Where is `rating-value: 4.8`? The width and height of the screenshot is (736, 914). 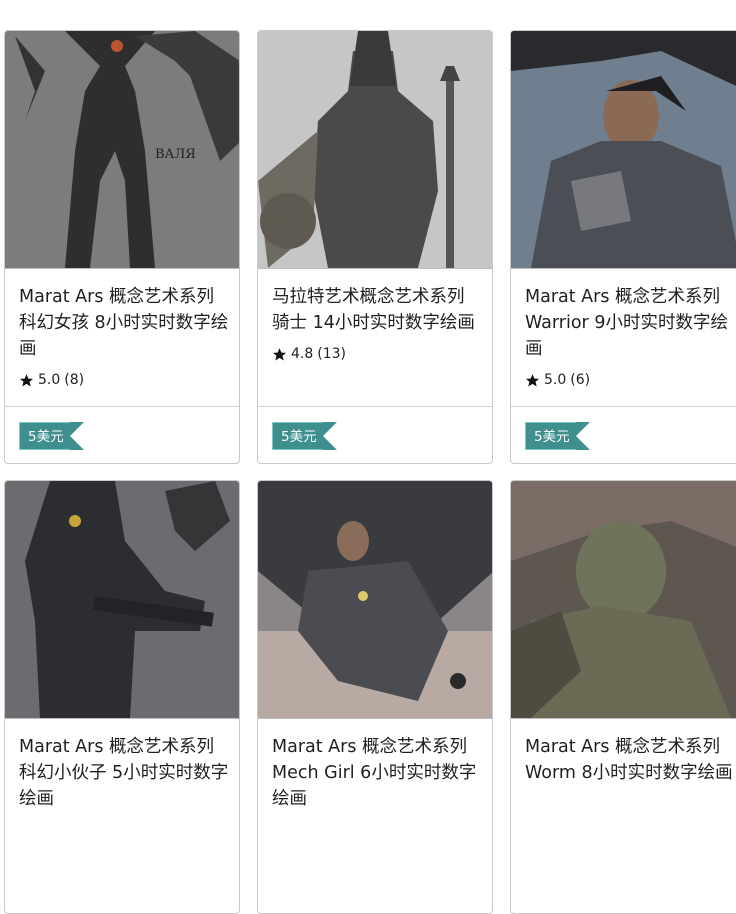
rating-value: 4.8 is located at coordinates (302, 354).